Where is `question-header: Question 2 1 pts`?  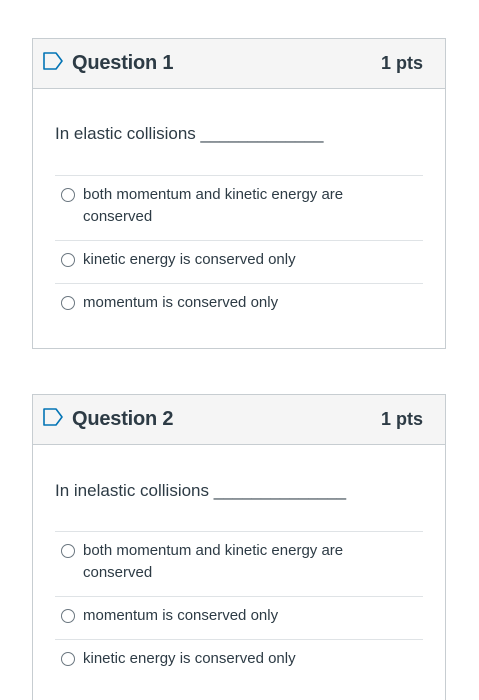
question-header: Question 2 1 pts is located at coordinates (239, 420).